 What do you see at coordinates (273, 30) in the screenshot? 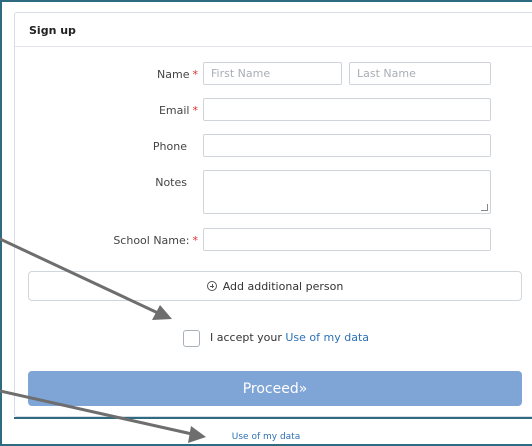
I see `card-title: Sign up` at bounding box center [273, 30].